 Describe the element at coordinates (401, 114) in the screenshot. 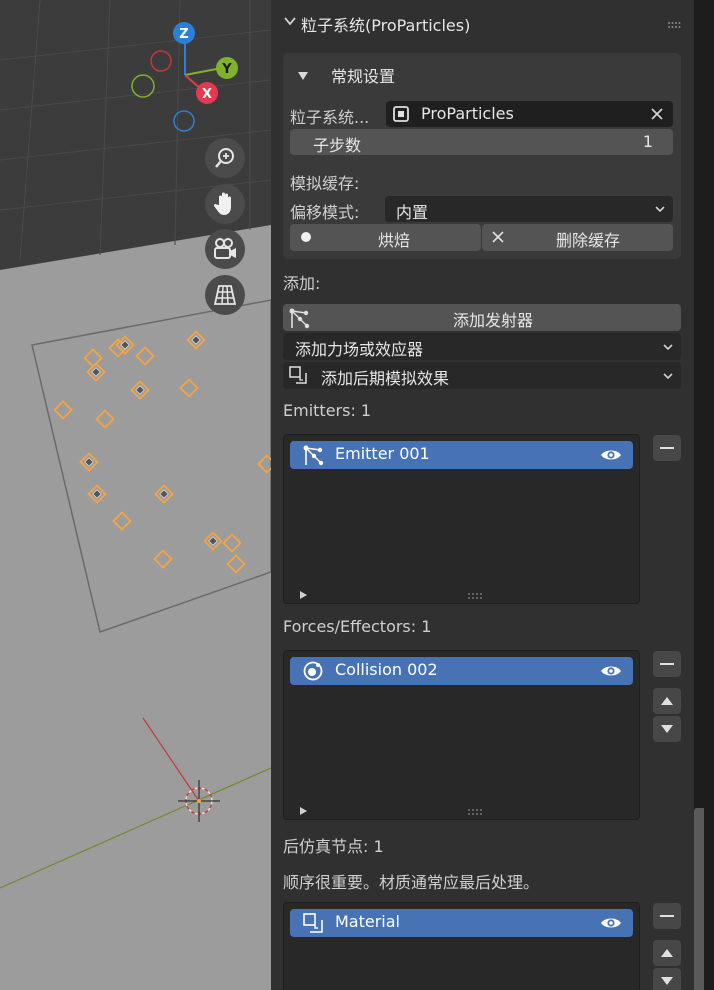

I see `particle-system-icon` at that location.